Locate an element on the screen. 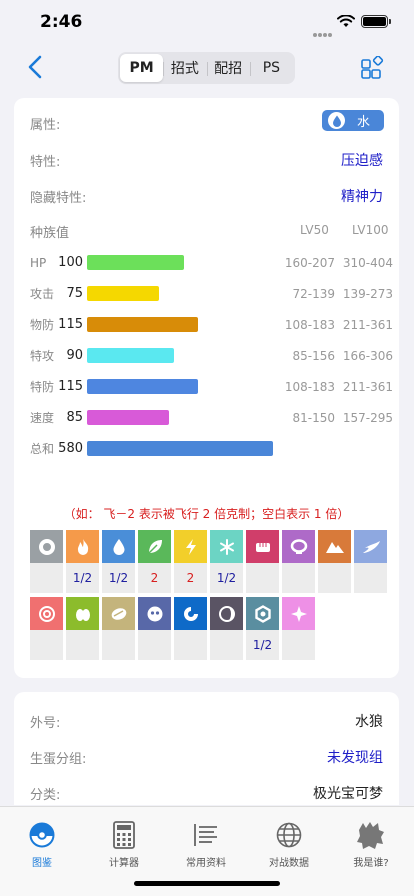  type-cell-poison is located at coordinates (298, 561).